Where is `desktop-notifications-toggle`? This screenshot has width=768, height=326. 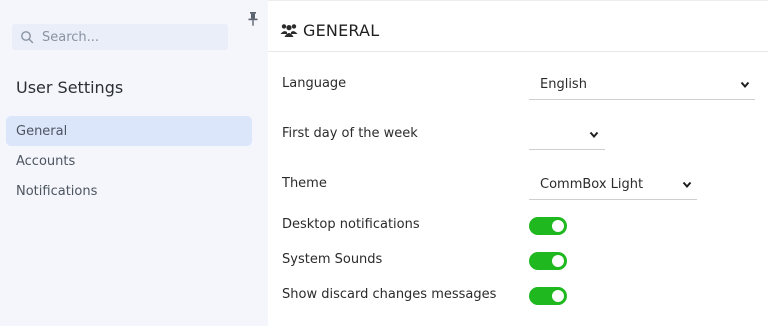 desktop-notifications-toggle is located at coordinates (548, 226).